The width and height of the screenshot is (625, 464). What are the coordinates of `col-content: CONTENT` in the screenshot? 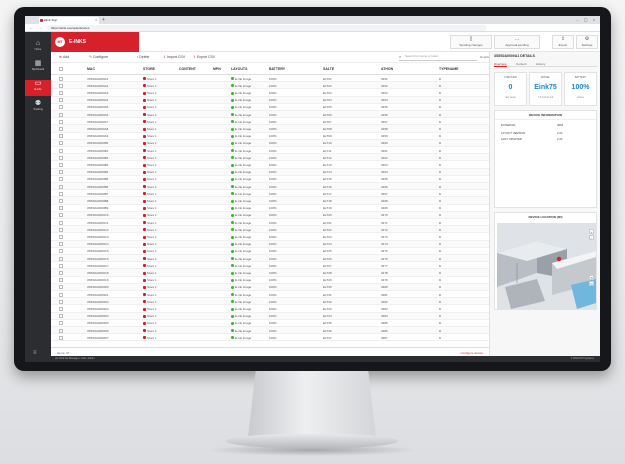 It's located at (187, 69).